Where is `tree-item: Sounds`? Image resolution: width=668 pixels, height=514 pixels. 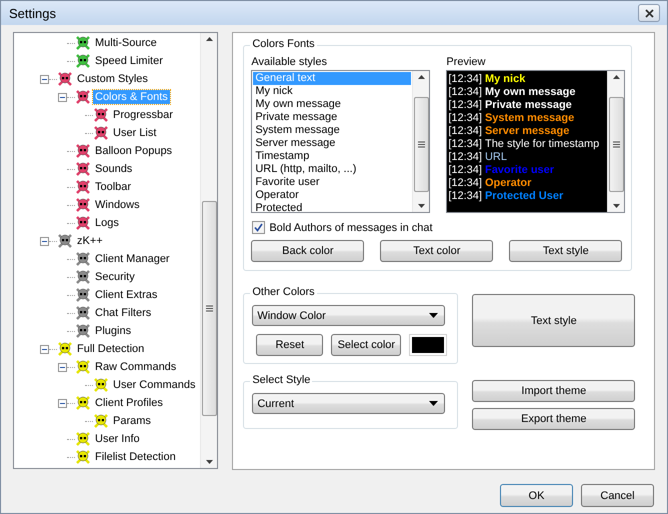 tree-item: Sounds is located at coordinates (113, 169).